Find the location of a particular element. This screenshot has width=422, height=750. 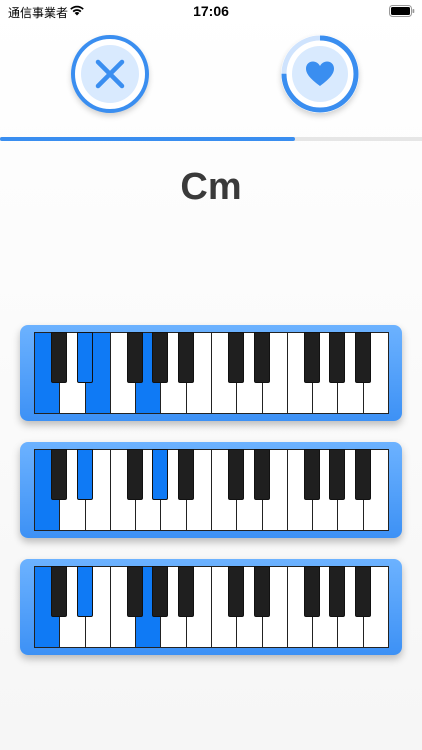

dismiss-button is located at coordinates (110, 74).